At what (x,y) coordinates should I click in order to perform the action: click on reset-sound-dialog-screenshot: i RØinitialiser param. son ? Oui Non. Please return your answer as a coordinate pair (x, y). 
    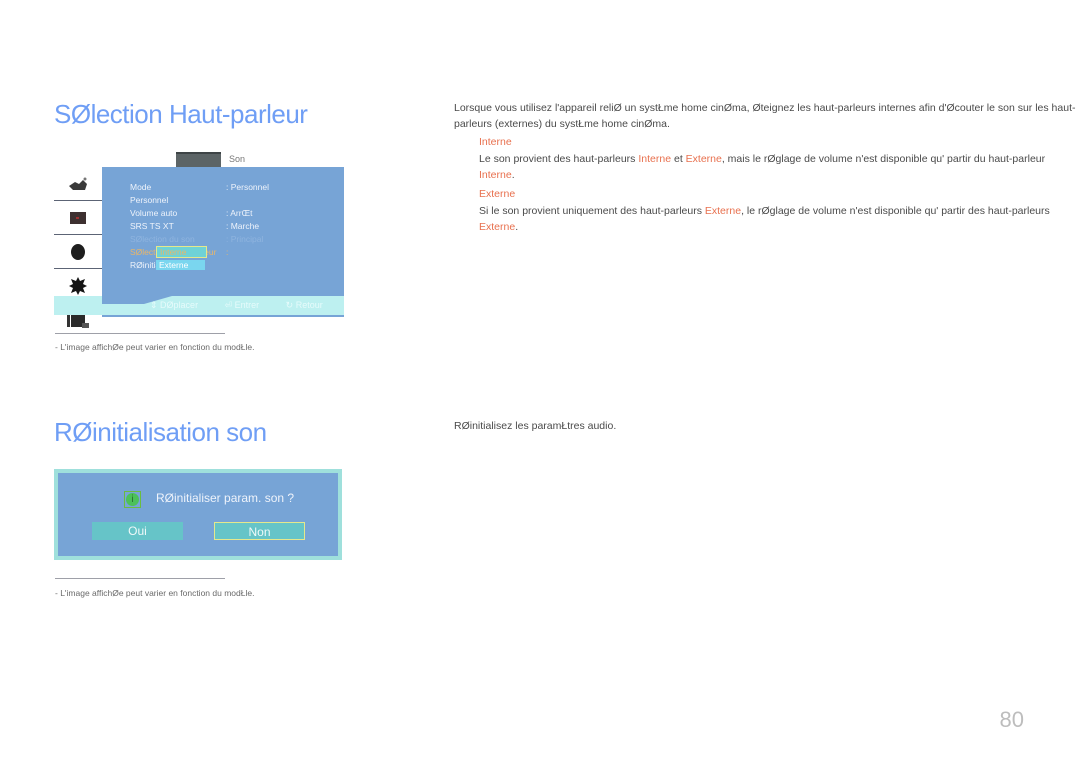
    Looking at the image, I should click on (198, 514).